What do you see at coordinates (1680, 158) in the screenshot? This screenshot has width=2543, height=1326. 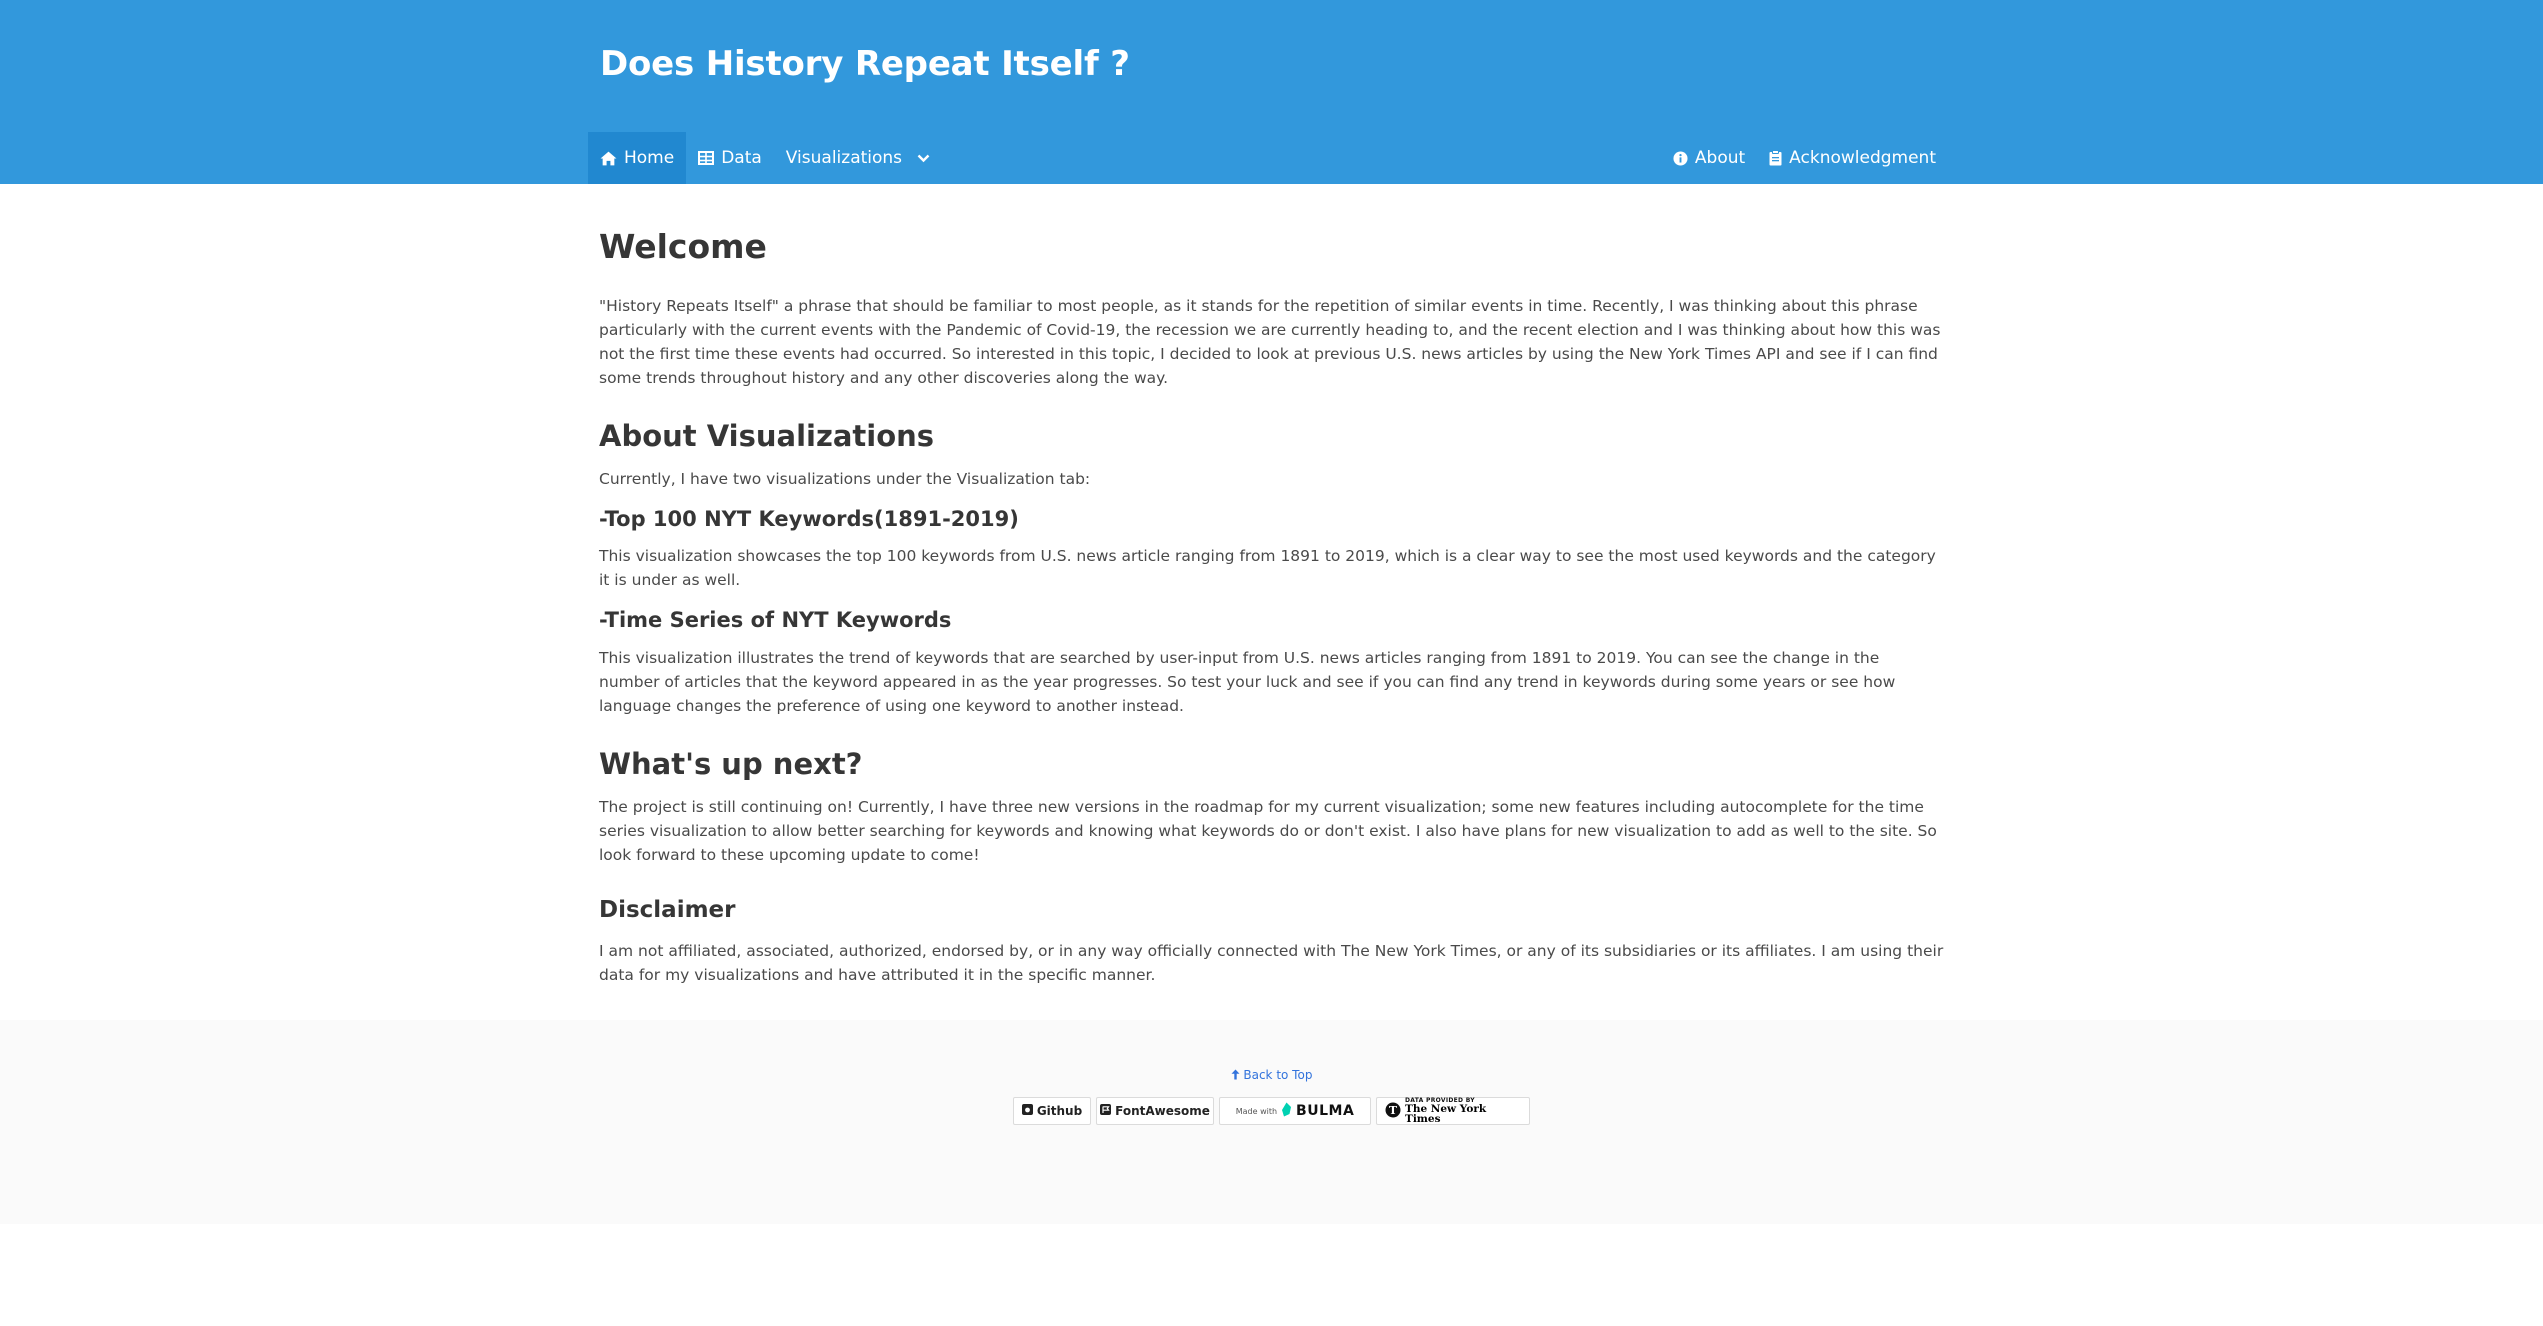 I see `info-circle-icon` at bounding box center [1680, 158].